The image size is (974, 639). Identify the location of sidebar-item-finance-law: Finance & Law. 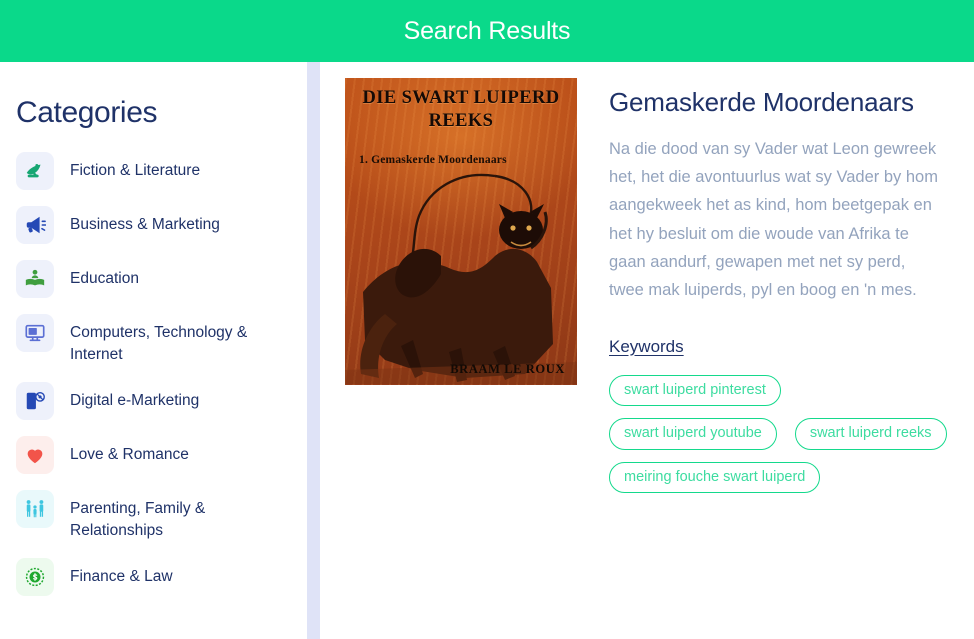
(150, 577).